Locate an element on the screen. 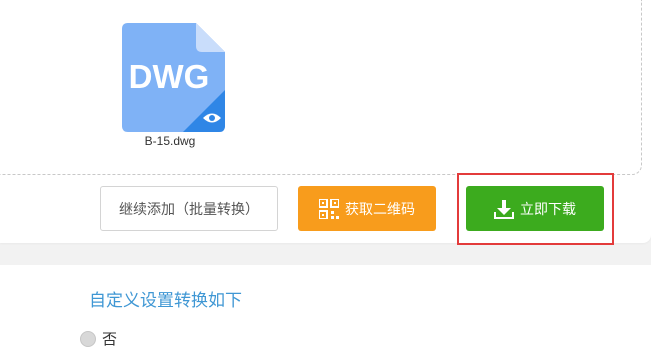  dwg-file-icon: DWG is located at coordinates (173, 77).